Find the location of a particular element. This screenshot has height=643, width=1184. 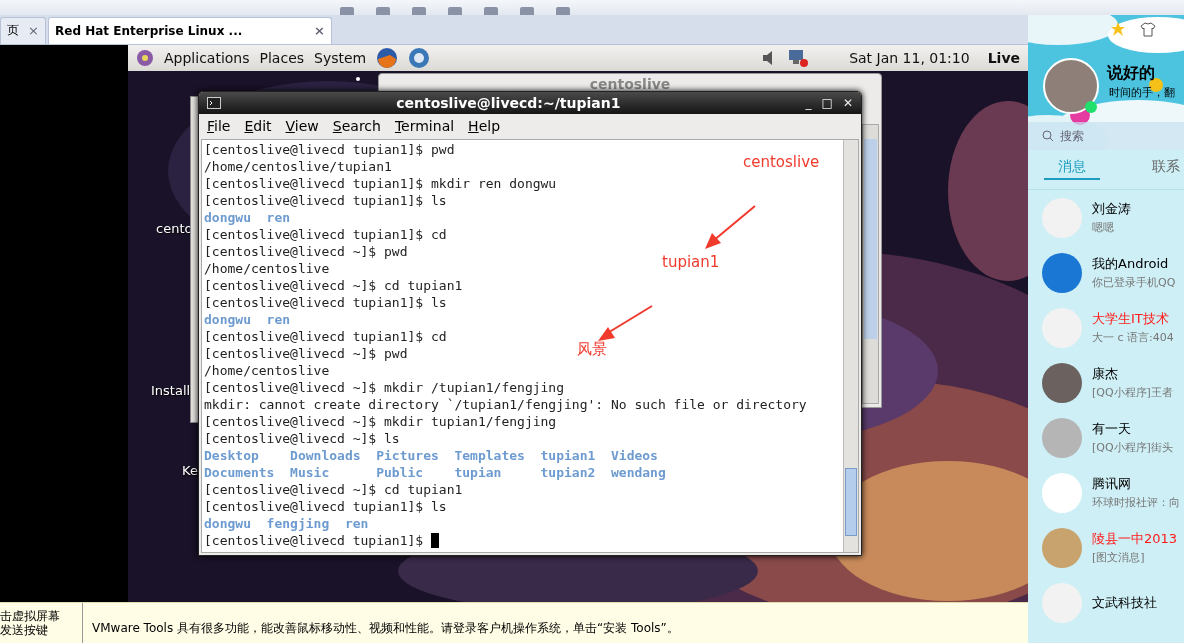

network-icon is located at coordinates (798, 57).